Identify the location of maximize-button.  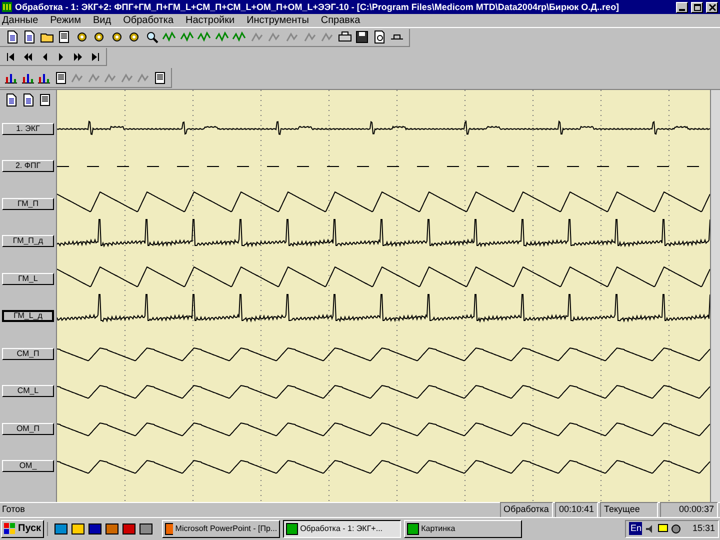
(697, 7).